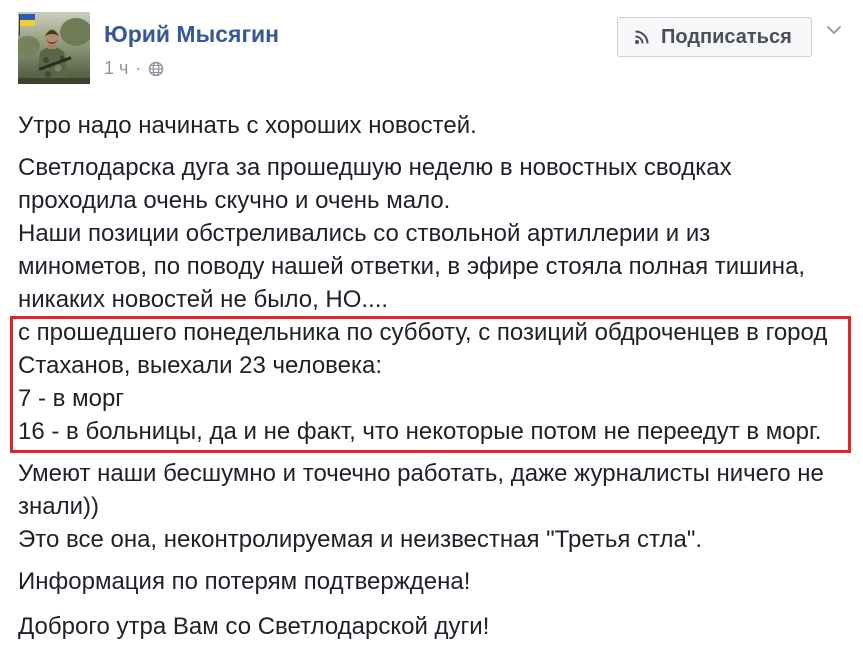 Image resolution: width=863 pixels, height=652 pixels. I want to click on post-paragraph: Доброго утра Вам со Светлодарской дуги!, so click(440, 626).